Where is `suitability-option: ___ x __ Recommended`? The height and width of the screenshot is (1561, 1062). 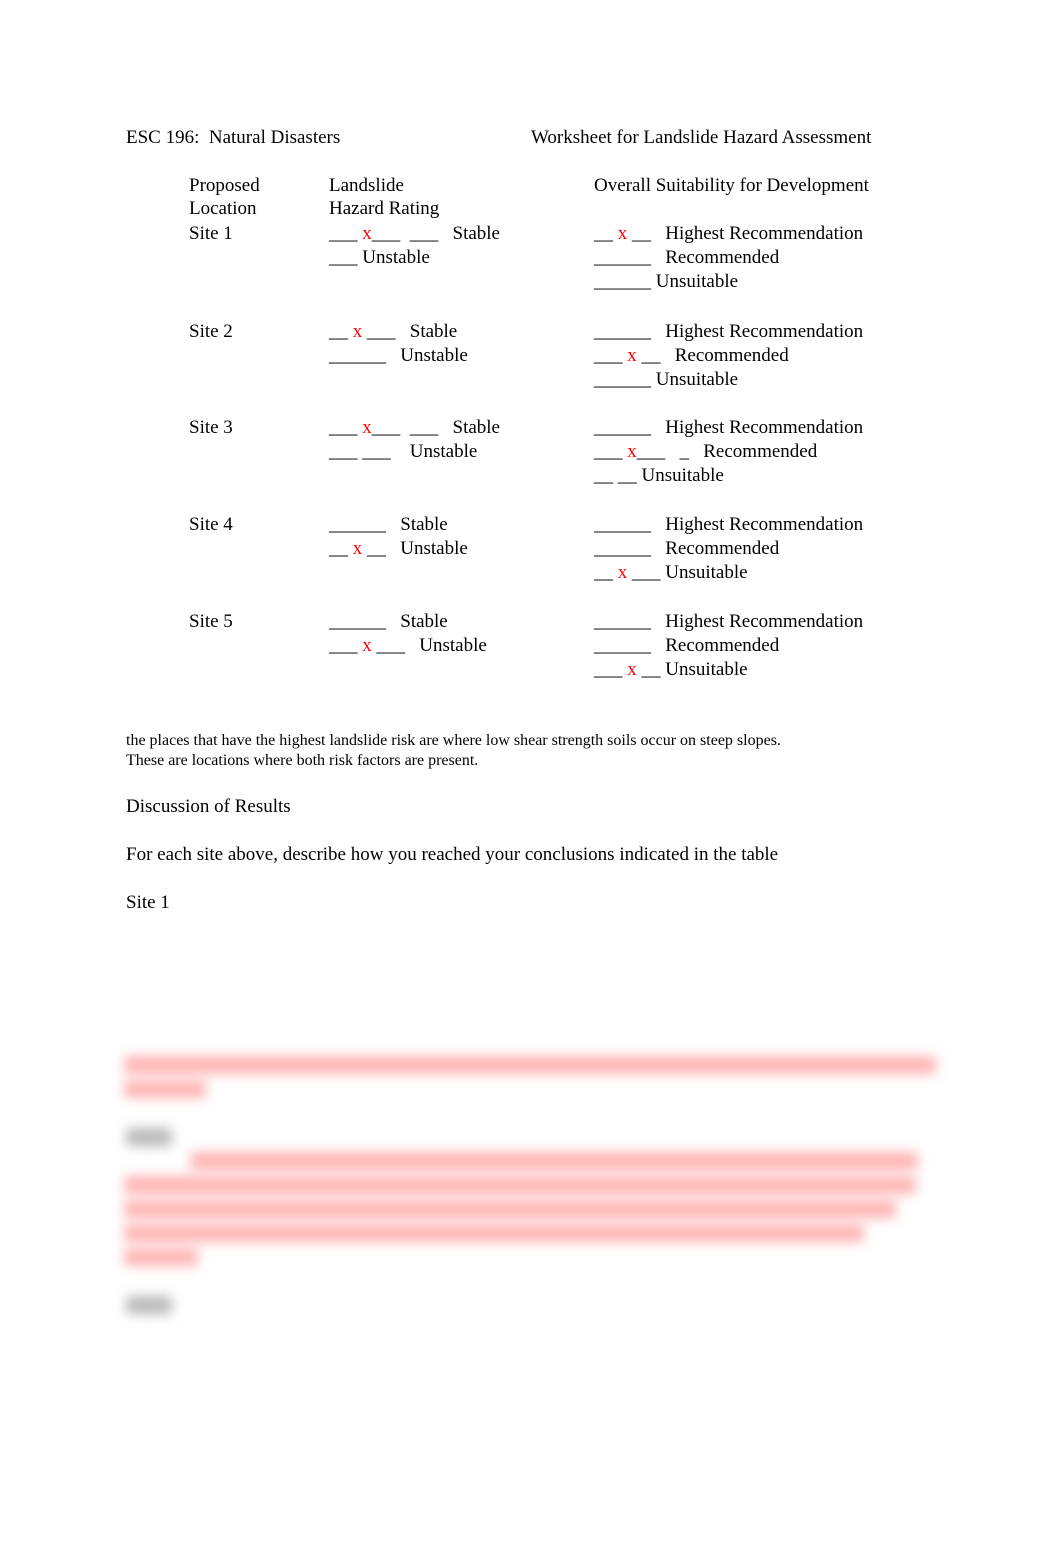
suitability-option: ___ x __ Recommended is located at coordinates (691, 356).